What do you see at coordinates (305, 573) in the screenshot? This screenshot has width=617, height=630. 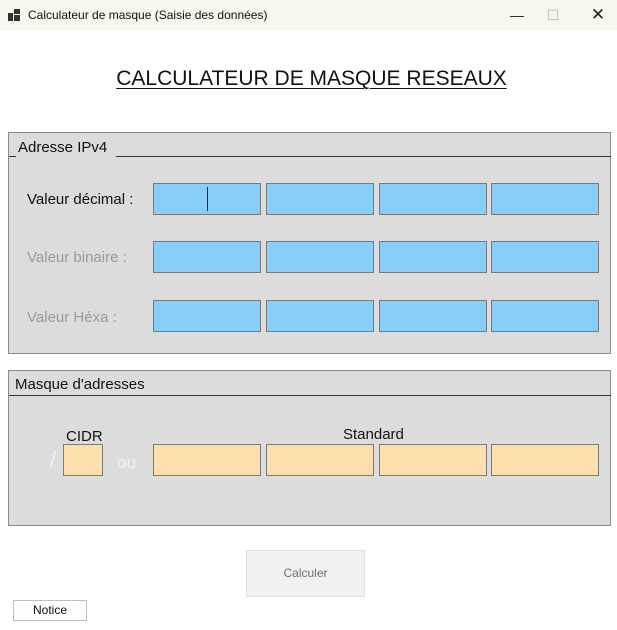 I see `calculate-button: Calculer` at bounding box center [305, 573].